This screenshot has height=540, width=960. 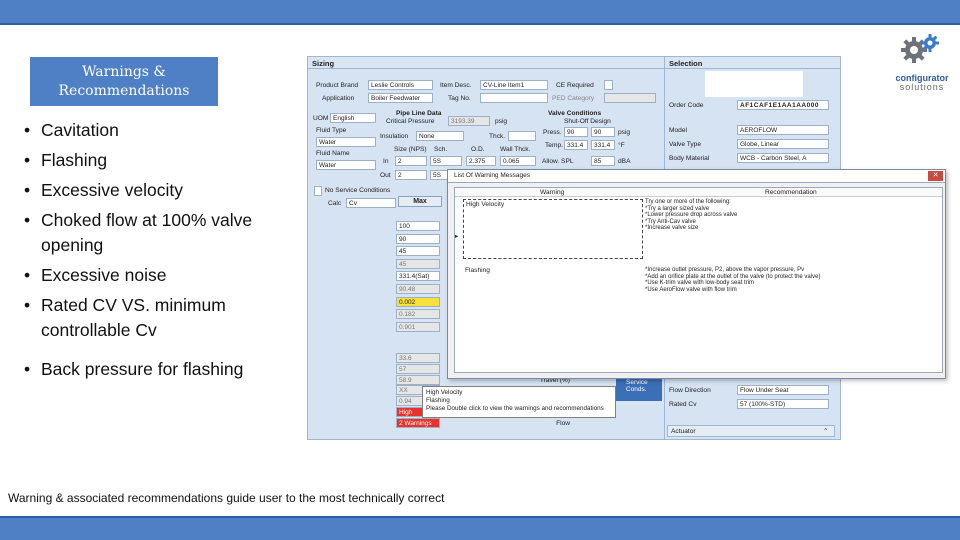 What do you see at coordinates (371, 203) in the screenshot?
I see `calc-select: Cv` at bounding box center [371, 203].